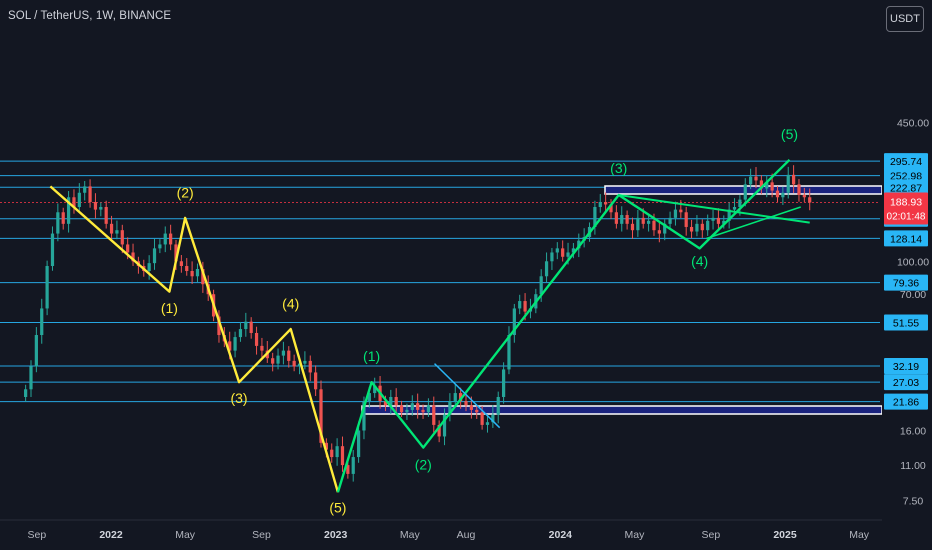 This screenshot has height=550, width=932. What do you see at coordinates (913, 123) in the screenshot?
I see `y-tick-label: 450.00` at bounding box center [913, 123].